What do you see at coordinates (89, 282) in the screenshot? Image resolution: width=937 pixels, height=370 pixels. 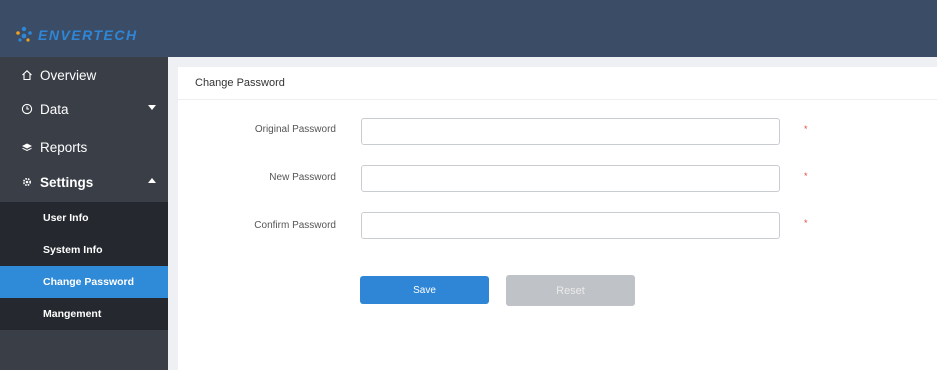 I see `submenu-item-label: Change Password` at bounding box center [89, 282].